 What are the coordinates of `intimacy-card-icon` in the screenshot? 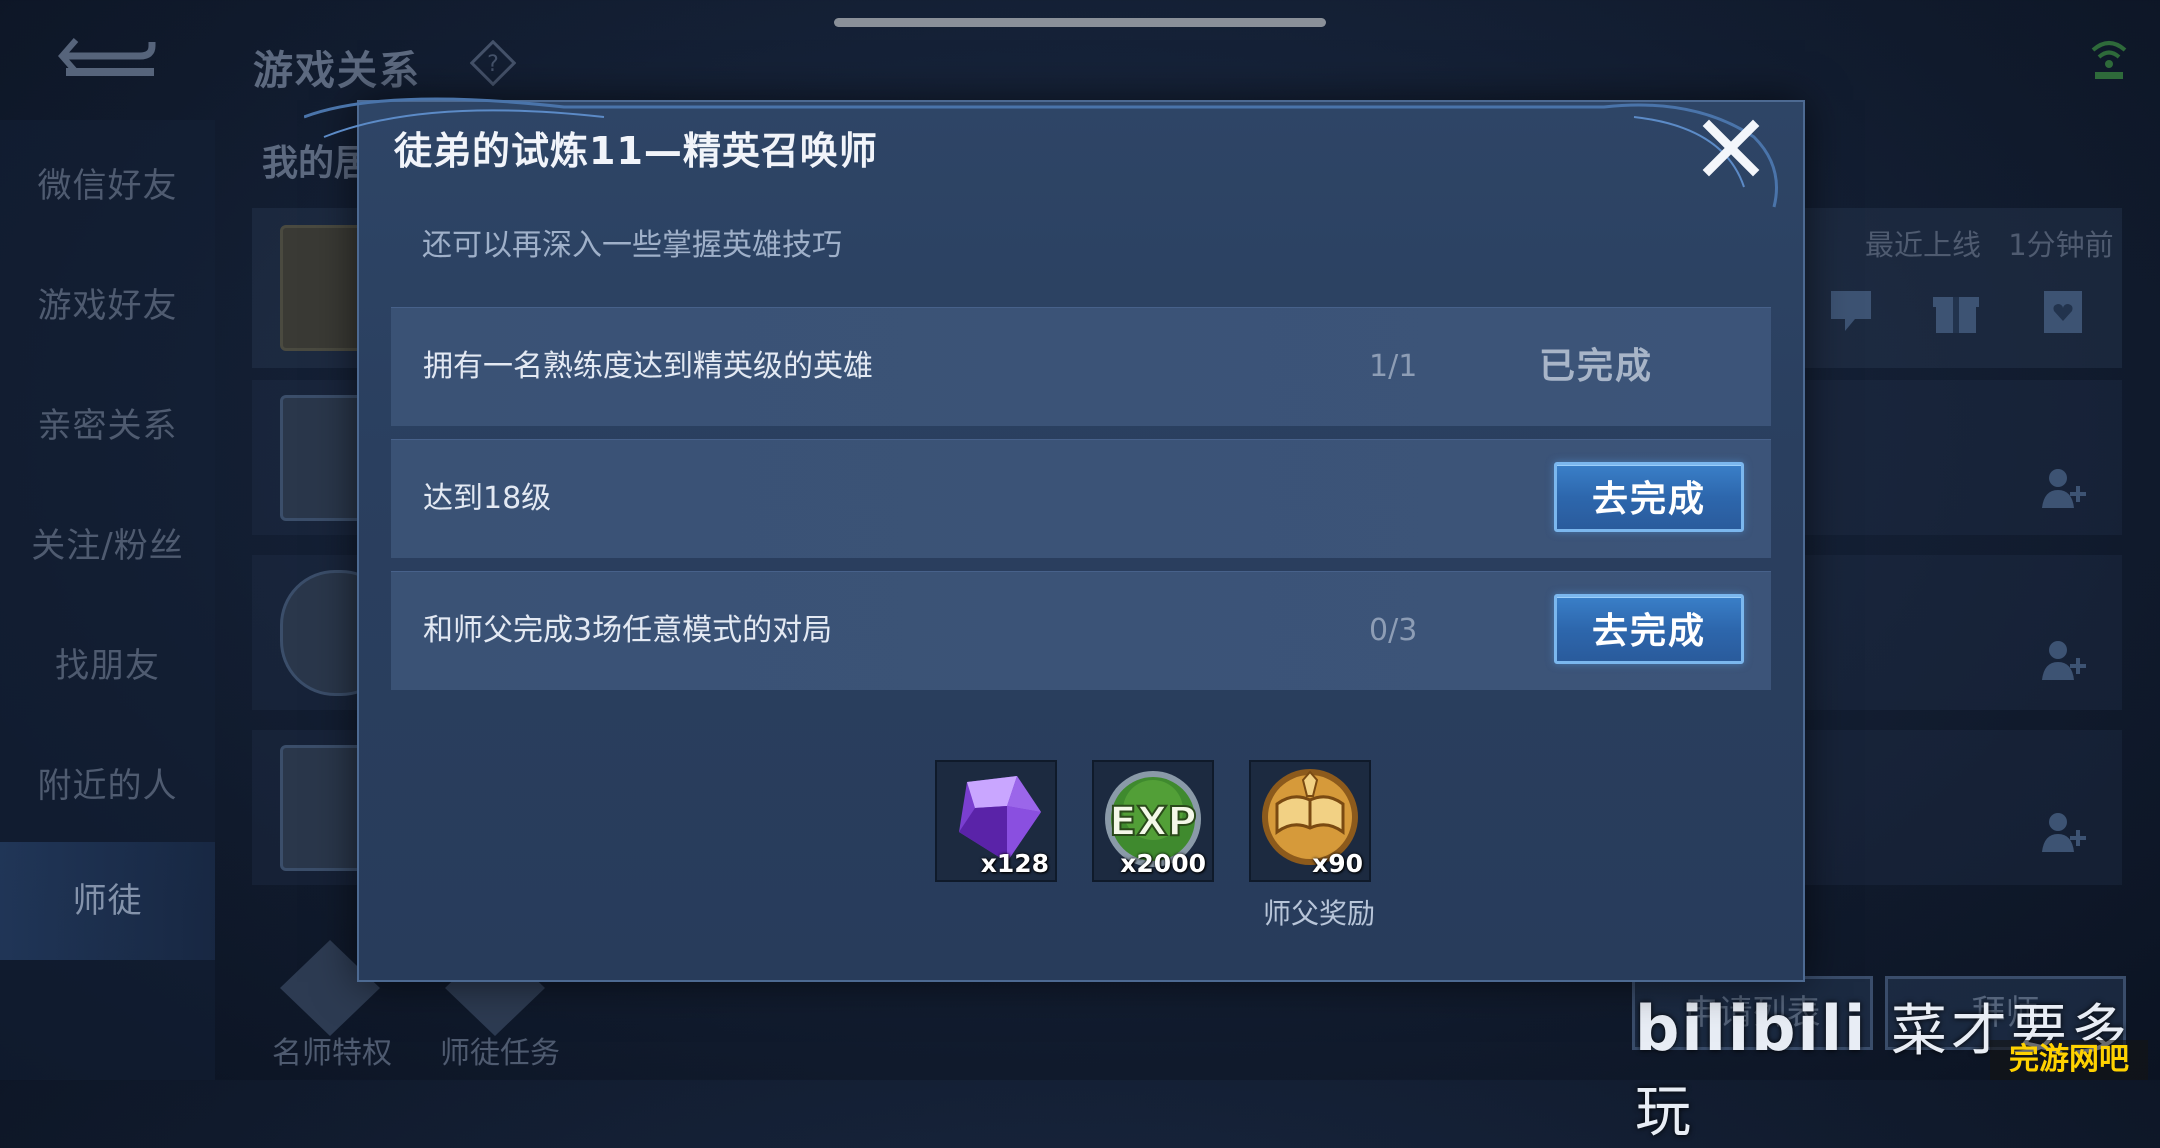 It's located at (2062, 311).